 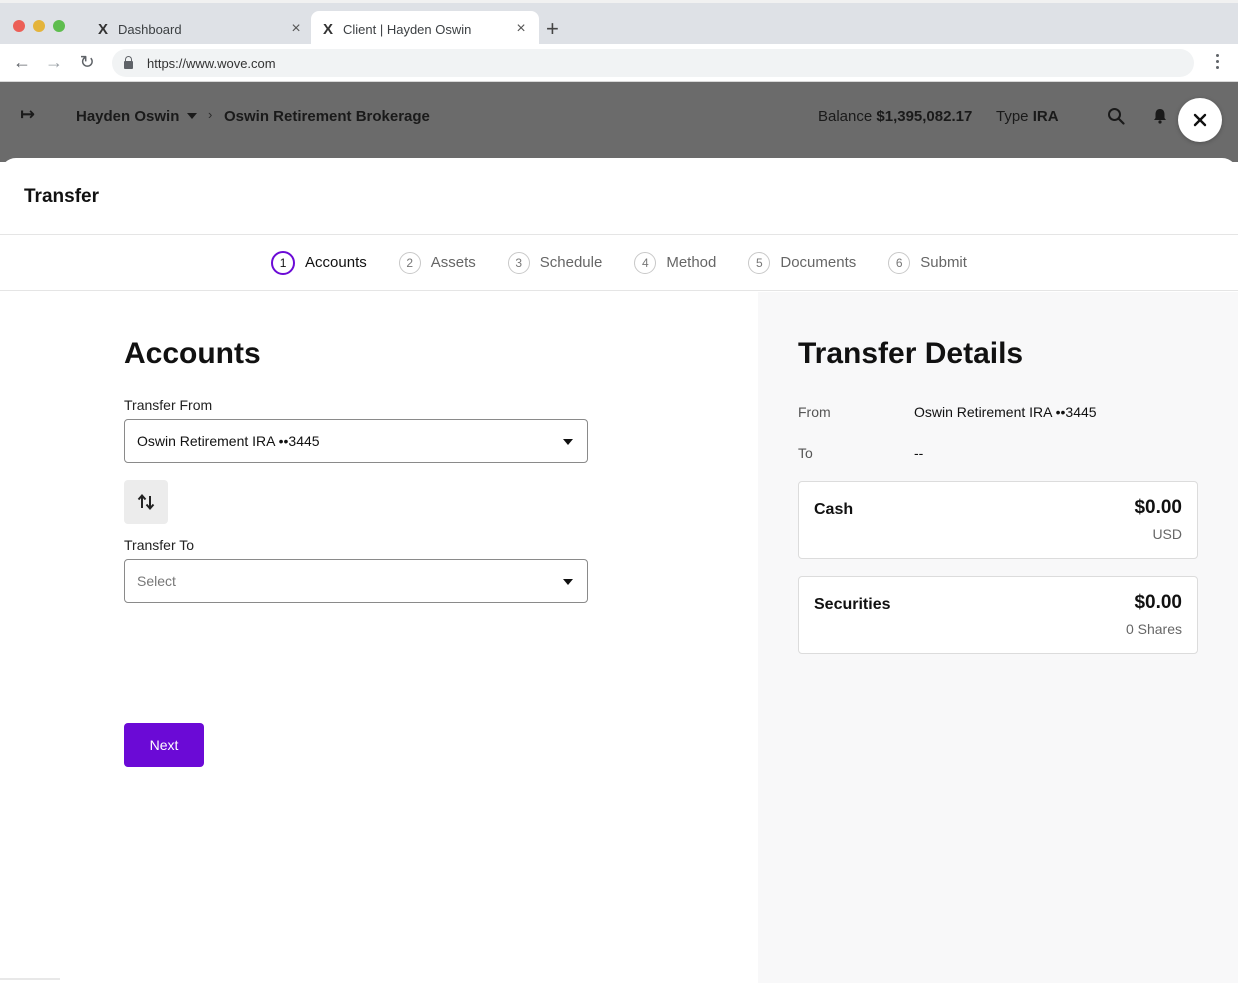 What do you see at coordinates (164, 745) in the screenshot?
I see `next-button: Next` at bounding box center [164, 745].